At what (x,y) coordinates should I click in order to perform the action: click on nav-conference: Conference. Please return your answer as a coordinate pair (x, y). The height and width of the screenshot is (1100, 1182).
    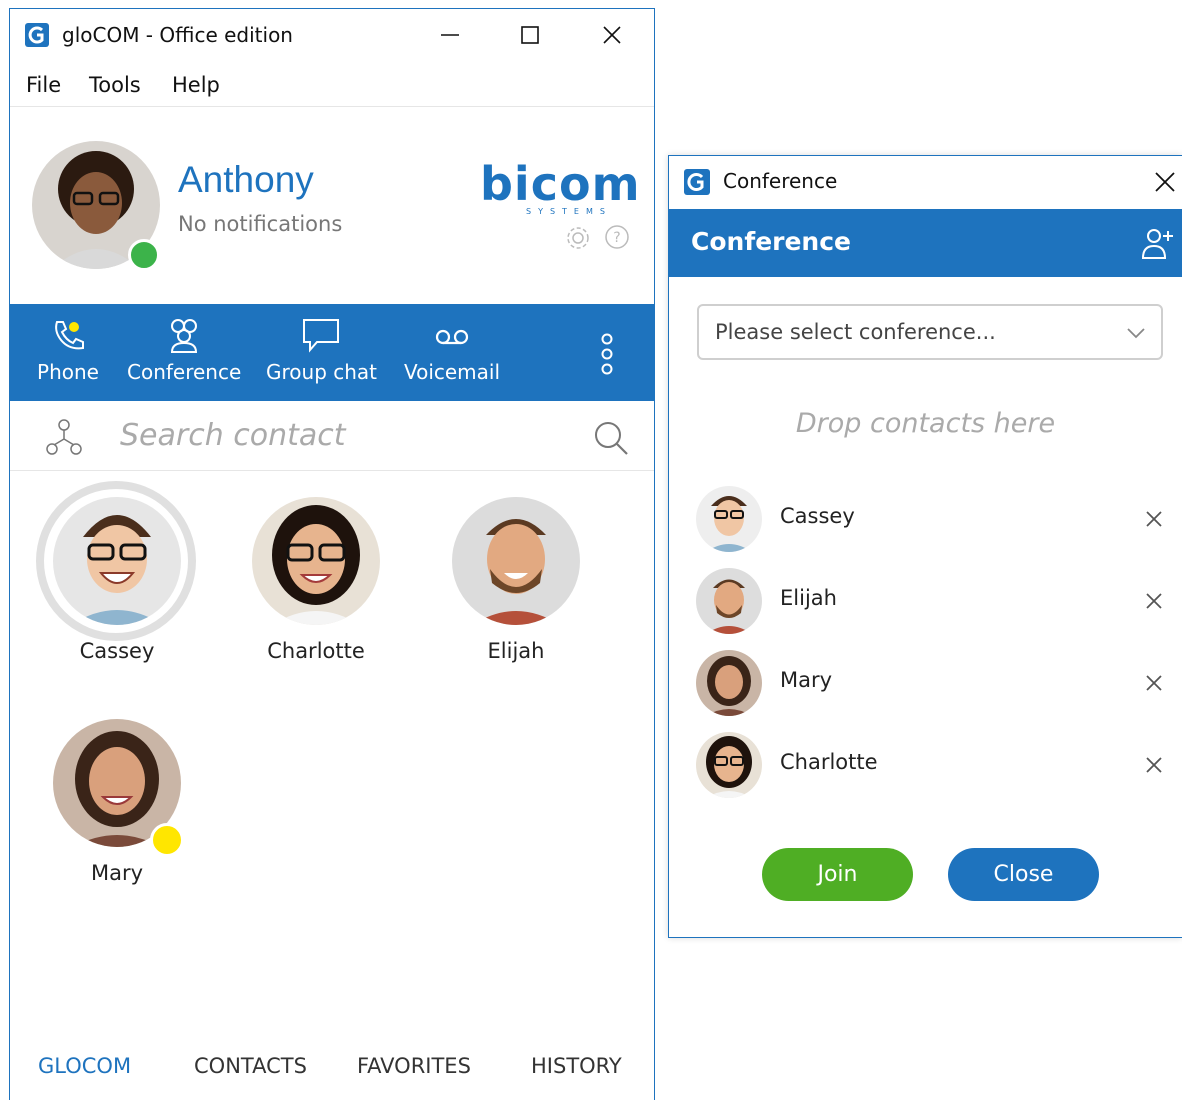
    Looking at the image, I should click on (184, 352).